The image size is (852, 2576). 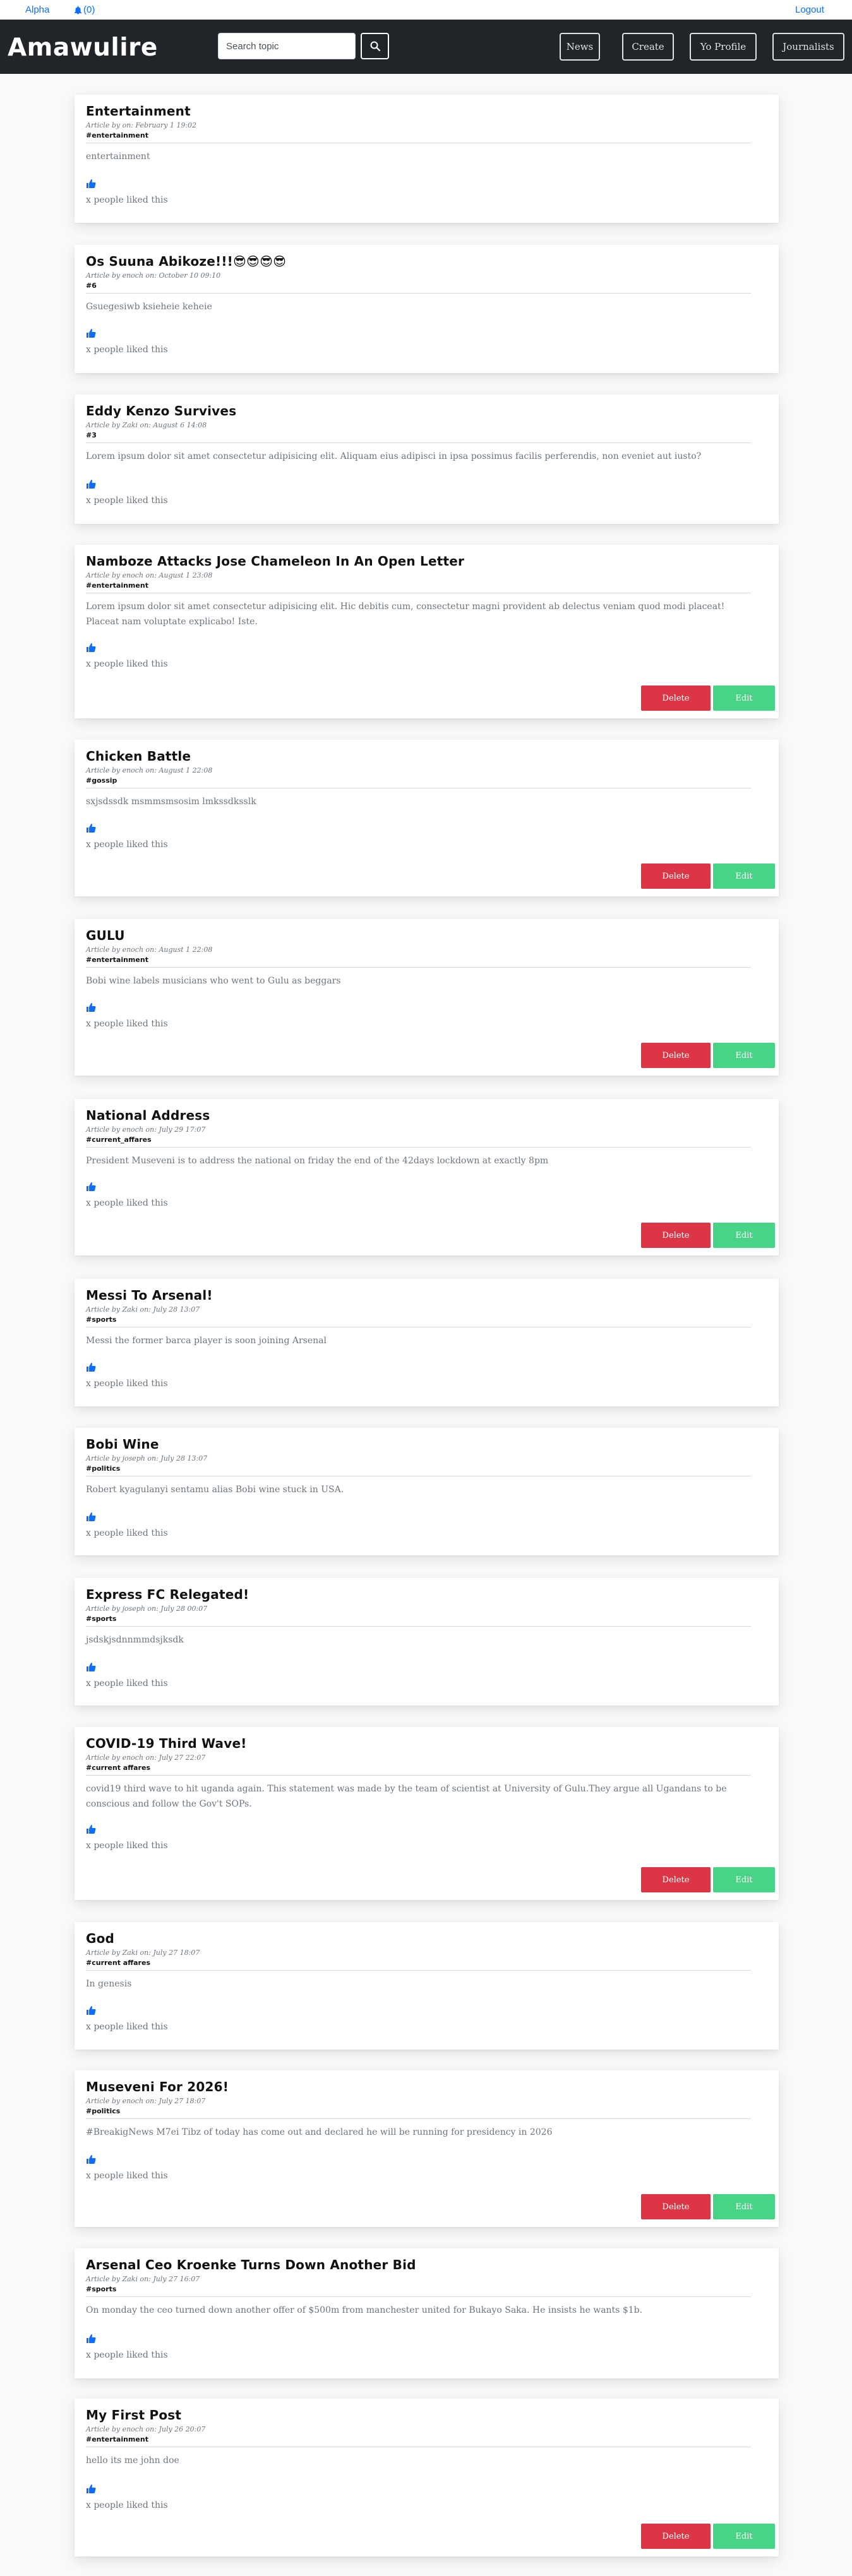 What do you see at coordinates (132, 2461) in the screenshot?
I see `article-body: hello its me john doe` at bounding box center [132, 2461].